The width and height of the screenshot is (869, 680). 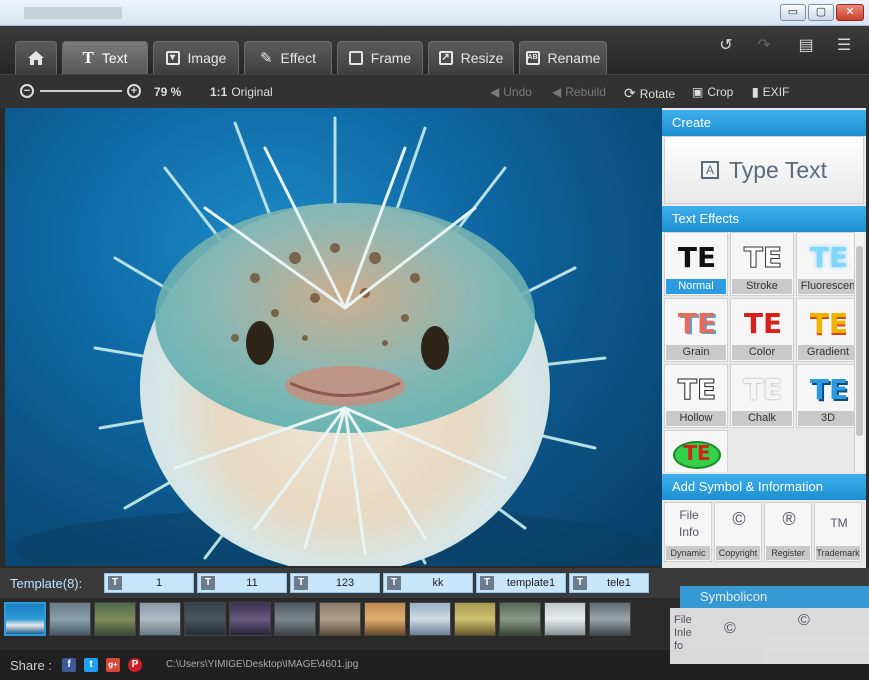 What do you see at coordinates (81, 91) in the screenshot?
I see `zoom-slider` at bounding box center [81, 91].